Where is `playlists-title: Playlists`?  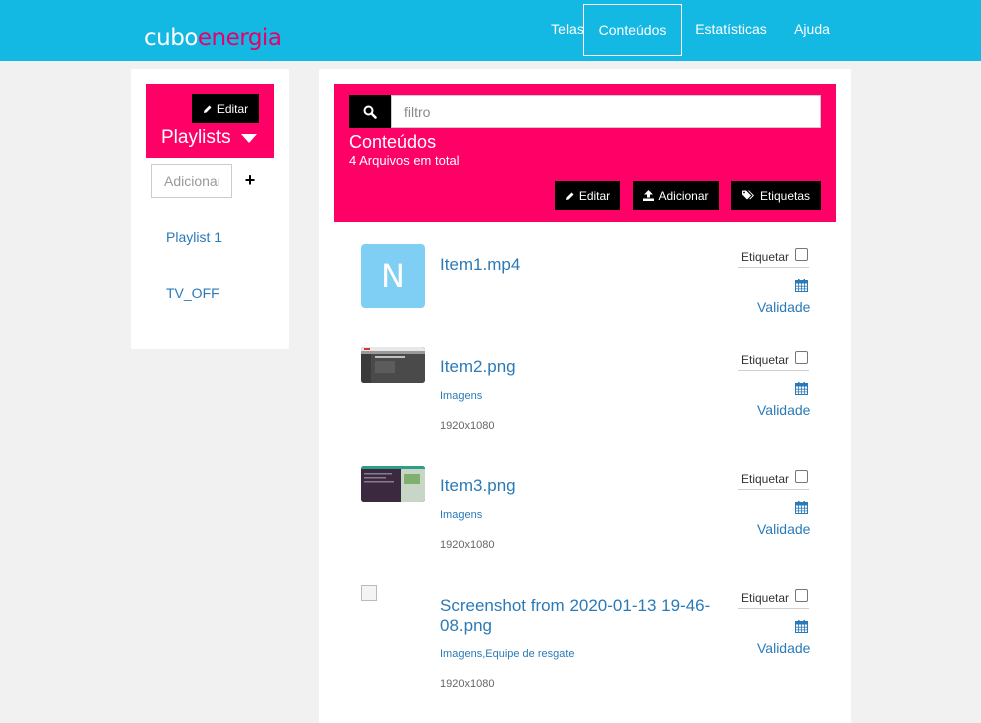 playlists-title: Playlists is located at coordinates (196, 137).